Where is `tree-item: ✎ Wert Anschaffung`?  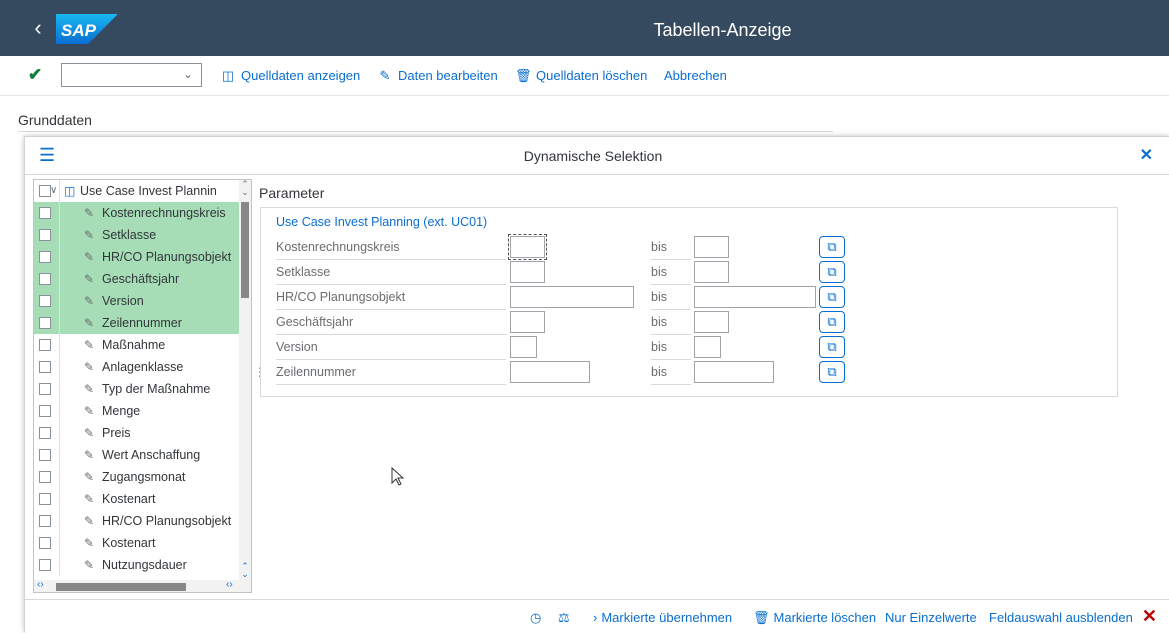
tree-item: ✎ Wert Anschaffung is located at coordinates (137, 455).